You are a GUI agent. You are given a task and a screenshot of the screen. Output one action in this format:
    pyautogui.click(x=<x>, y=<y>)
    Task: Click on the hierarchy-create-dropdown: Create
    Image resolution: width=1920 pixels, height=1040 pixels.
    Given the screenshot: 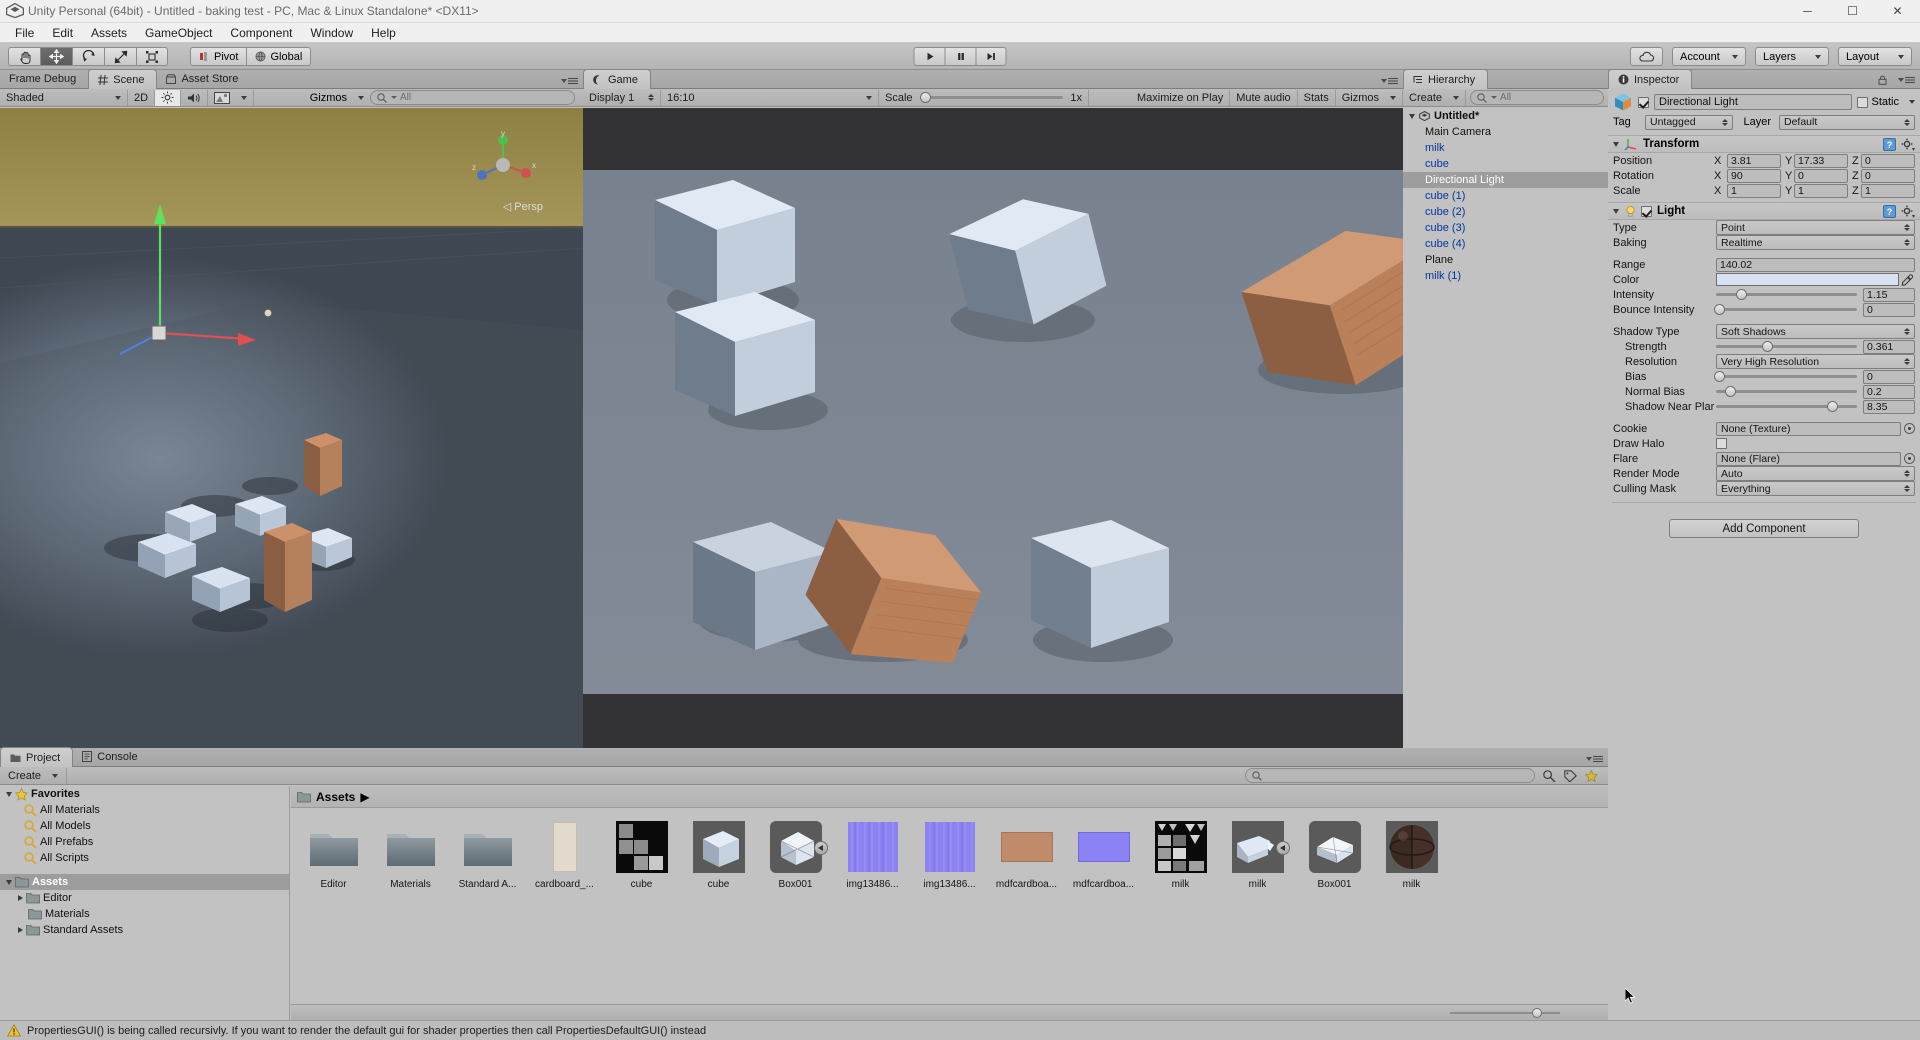 What is the action you would take?
    pyautogui.click(x=1435, y=97)
    